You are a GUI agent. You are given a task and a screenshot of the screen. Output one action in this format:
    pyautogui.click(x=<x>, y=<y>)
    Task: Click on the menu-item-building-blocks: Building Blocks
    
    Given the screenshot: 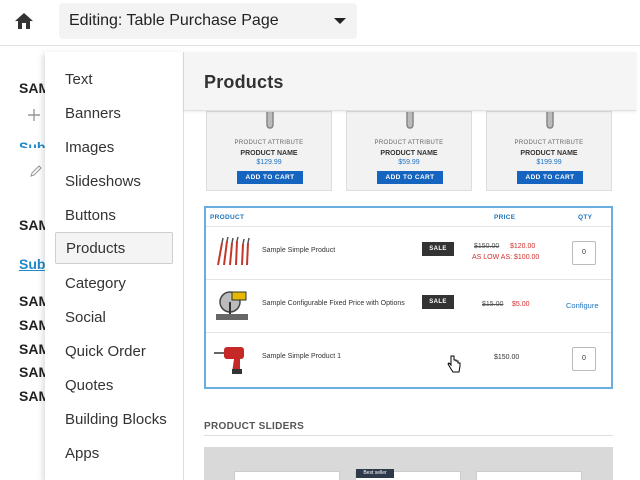 What is the action you would take?
    pyautogui.click(x=114, y=420)
    